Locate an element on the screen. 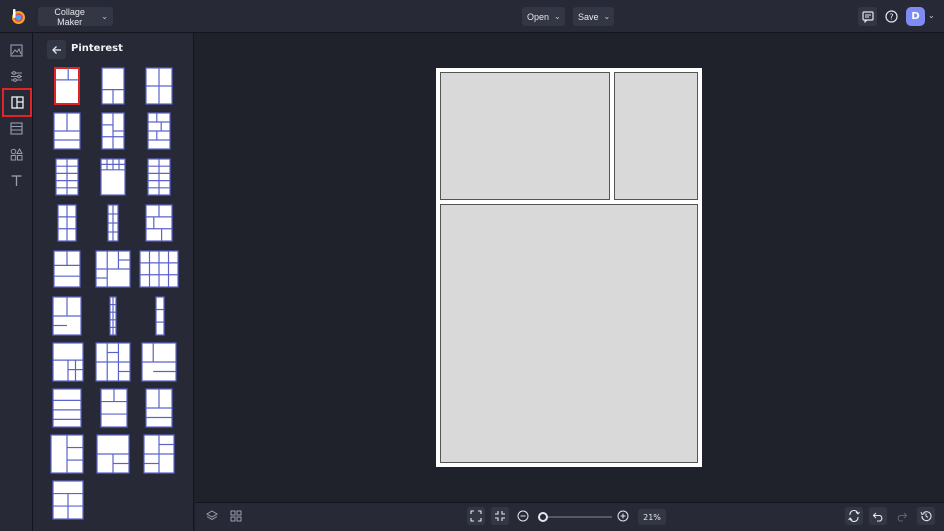 The width and height of the screenshot is (944, 531). help-icon: ? is located at coordinates (891, 16).